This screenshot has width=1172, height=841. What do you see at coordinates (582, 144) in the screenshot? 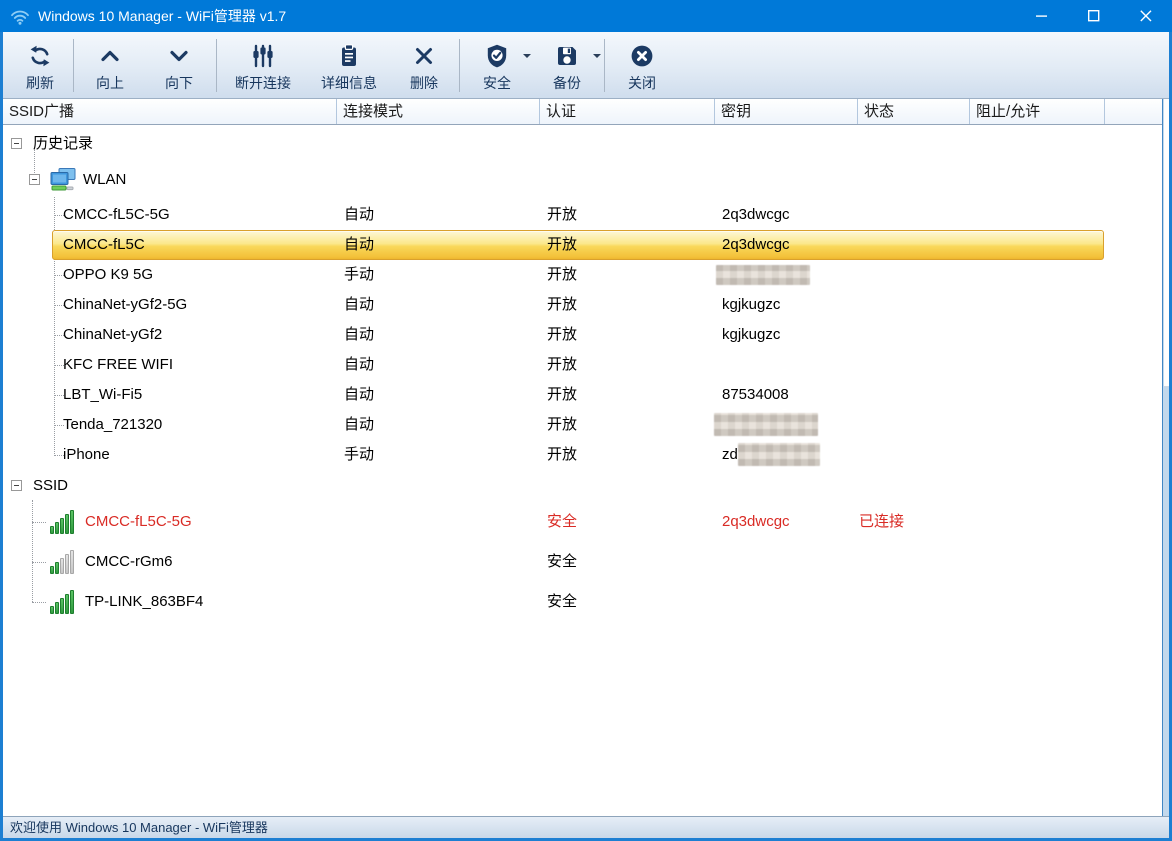
I see `tree-node-history: 历史记录` at bounding box center [582, 144].